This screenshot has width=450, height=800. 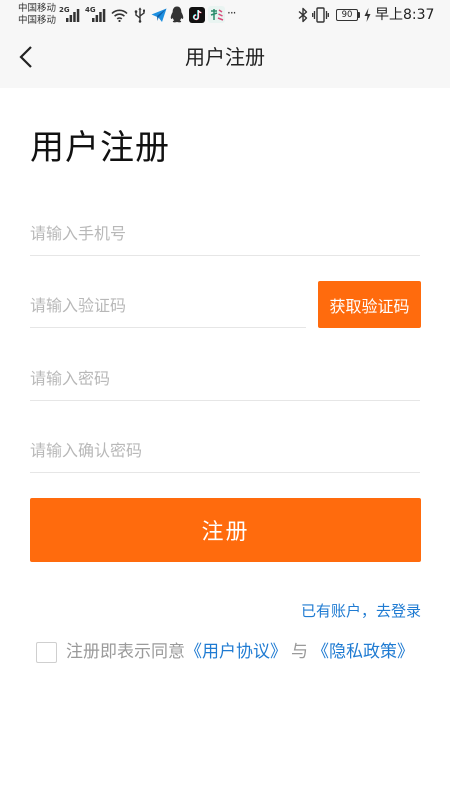 What do you see at coordinates (321, 611) in the screenshot?
I see `go-to-login-link: 已有账户，去登录` at bounding box center [321, 611].